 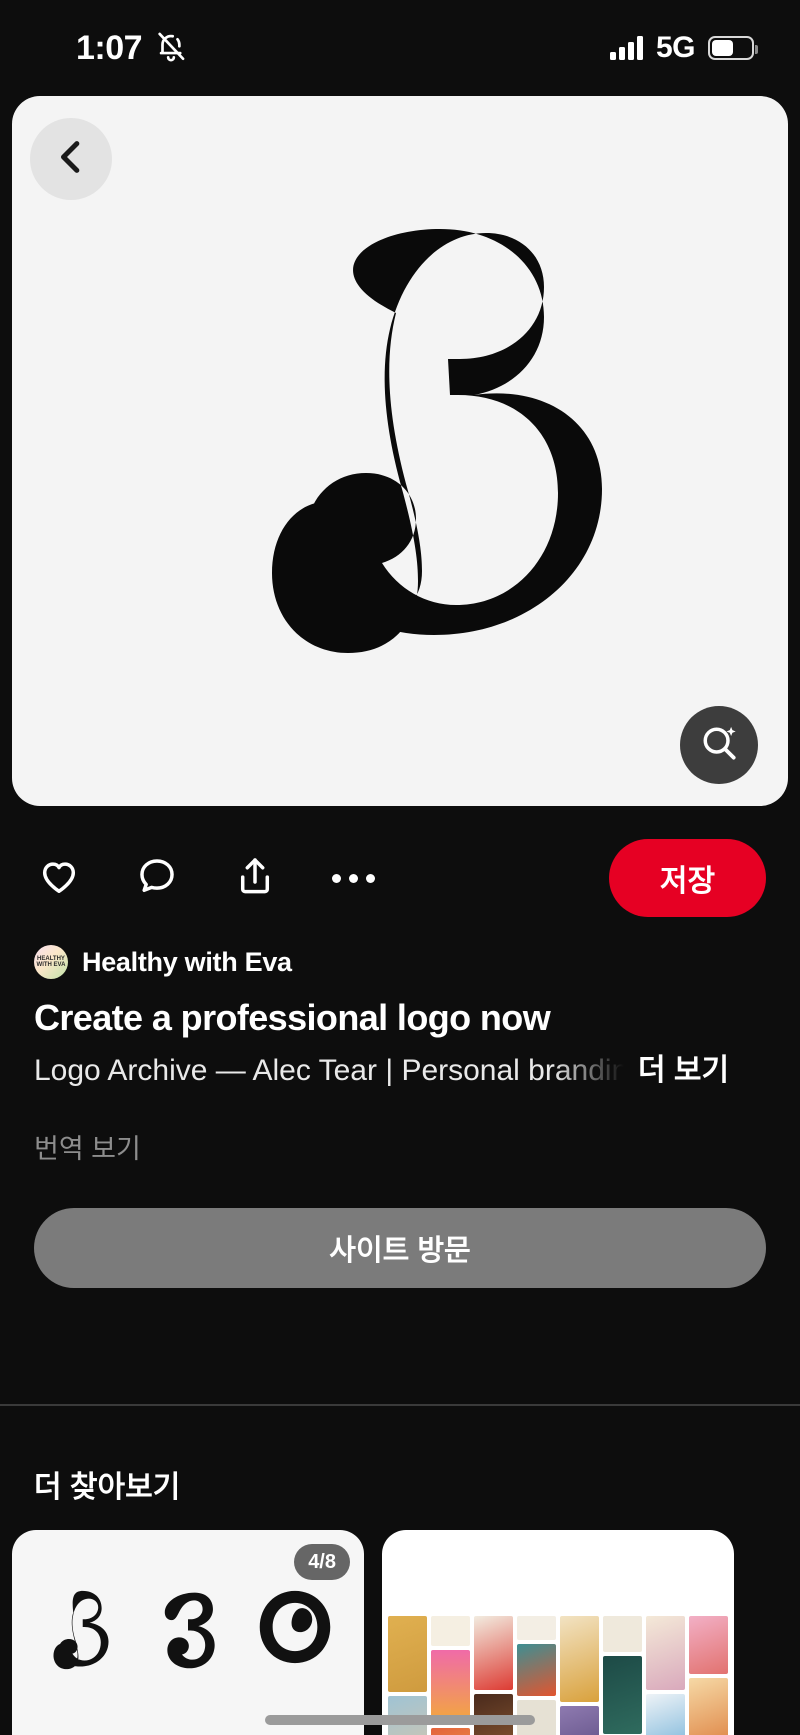 I want to click on avatar: HEALTHY WITH EVA, so click(x=51, y=962).